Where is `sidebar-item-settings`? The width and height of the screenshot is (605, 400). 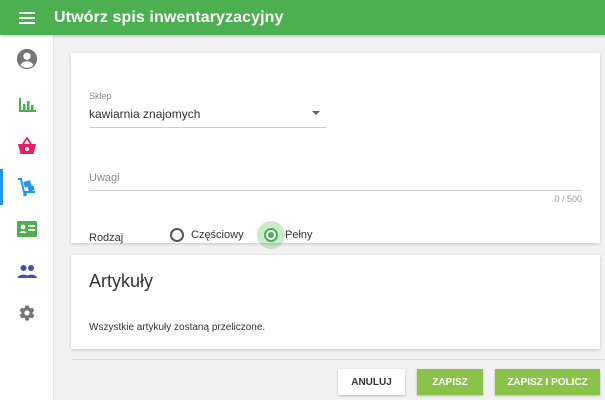 sidebar-item-settings is located at coordinates (27, 313).